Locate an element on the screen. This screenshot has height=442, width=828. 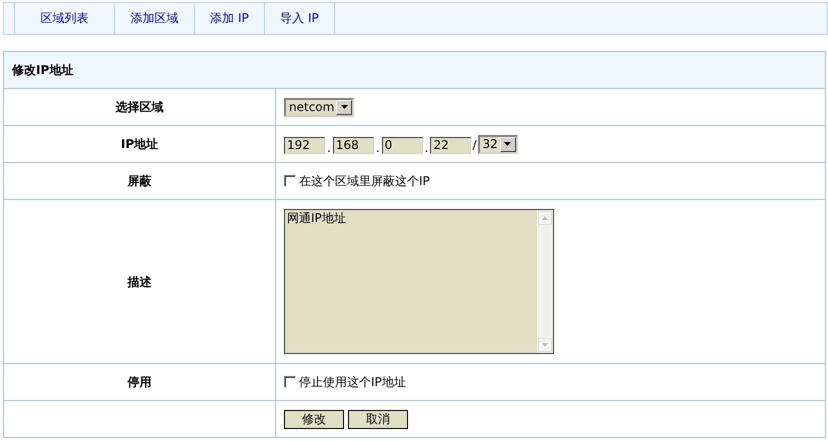
scroll-up-icon is located at coordinates (545, 218).